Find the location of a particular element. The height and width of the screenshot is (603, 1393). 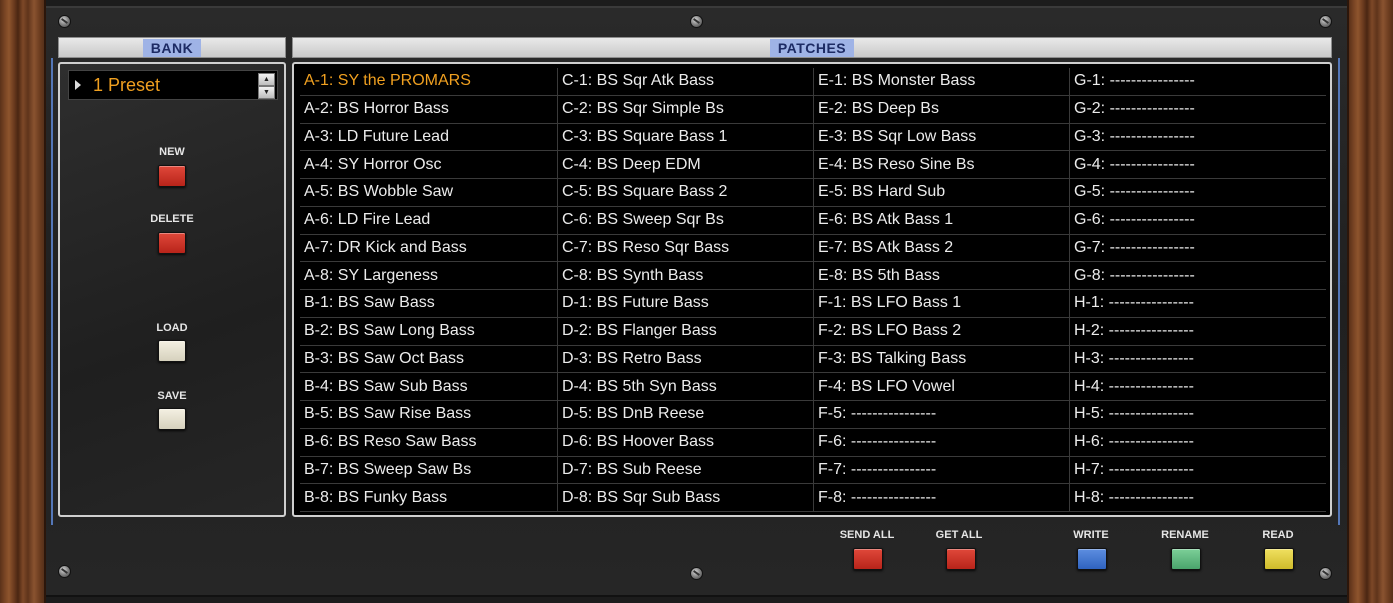

patches-header: PATCHES is located at coordinates (812, 47).